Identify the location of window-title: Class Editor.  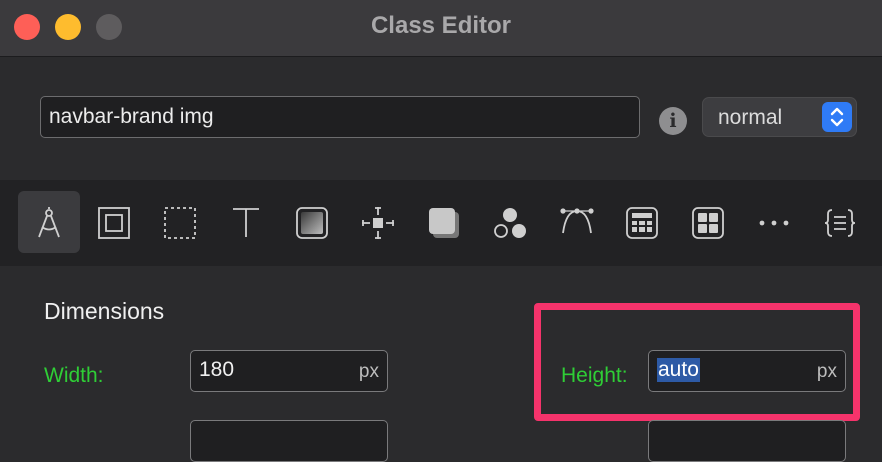
(441, 25).